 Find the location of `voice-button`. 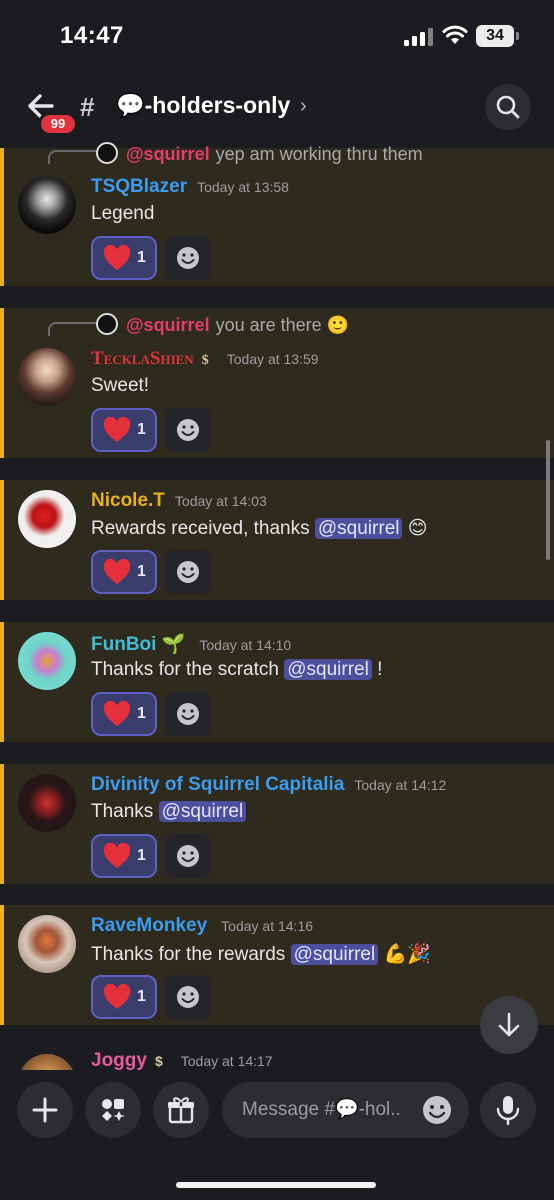

voice-button is located at coordinates (508, 1110).